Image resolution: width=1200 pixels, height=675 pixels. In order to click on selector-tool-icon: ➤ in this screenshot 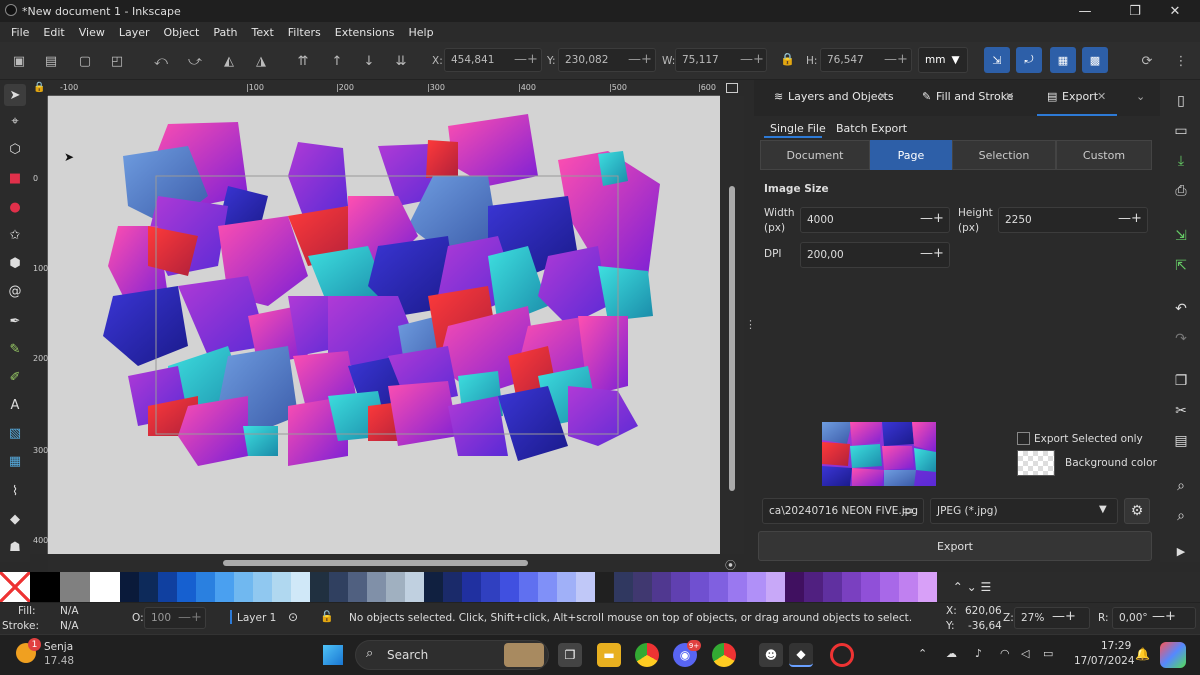, I will do `click(15, 95)`.